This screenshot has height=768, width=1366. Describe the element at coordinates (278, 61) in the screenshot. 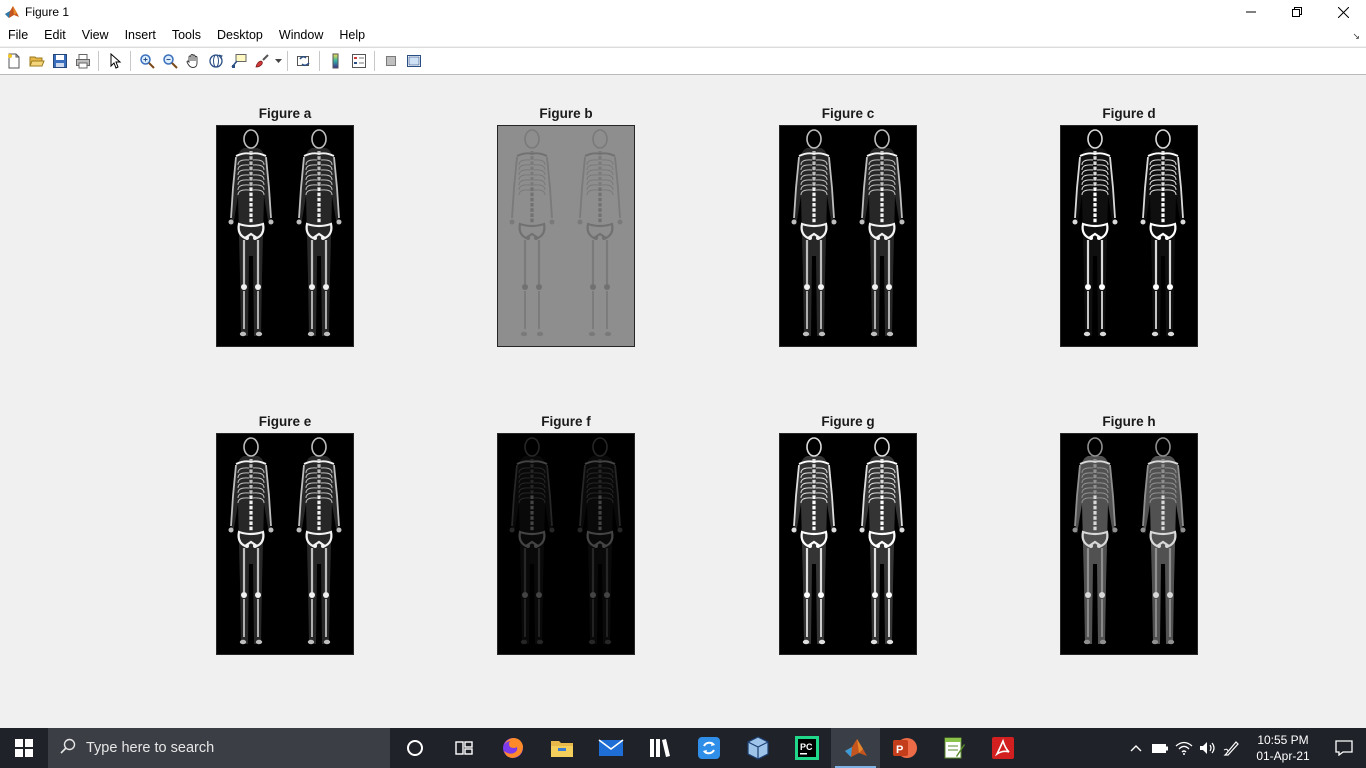

I see `brush-dropdown-icon` at that location.